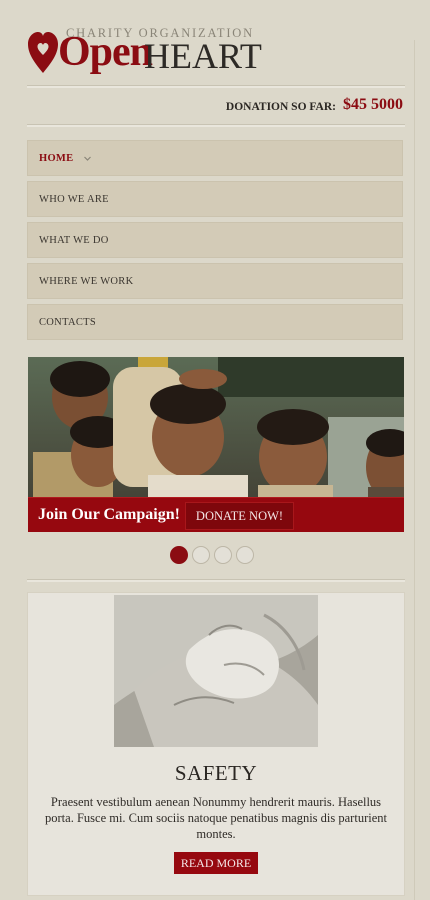  Describe the element at coordinates (67, 322) in the screenshot. I see `nav-item-label: CONTACTS` at that location.